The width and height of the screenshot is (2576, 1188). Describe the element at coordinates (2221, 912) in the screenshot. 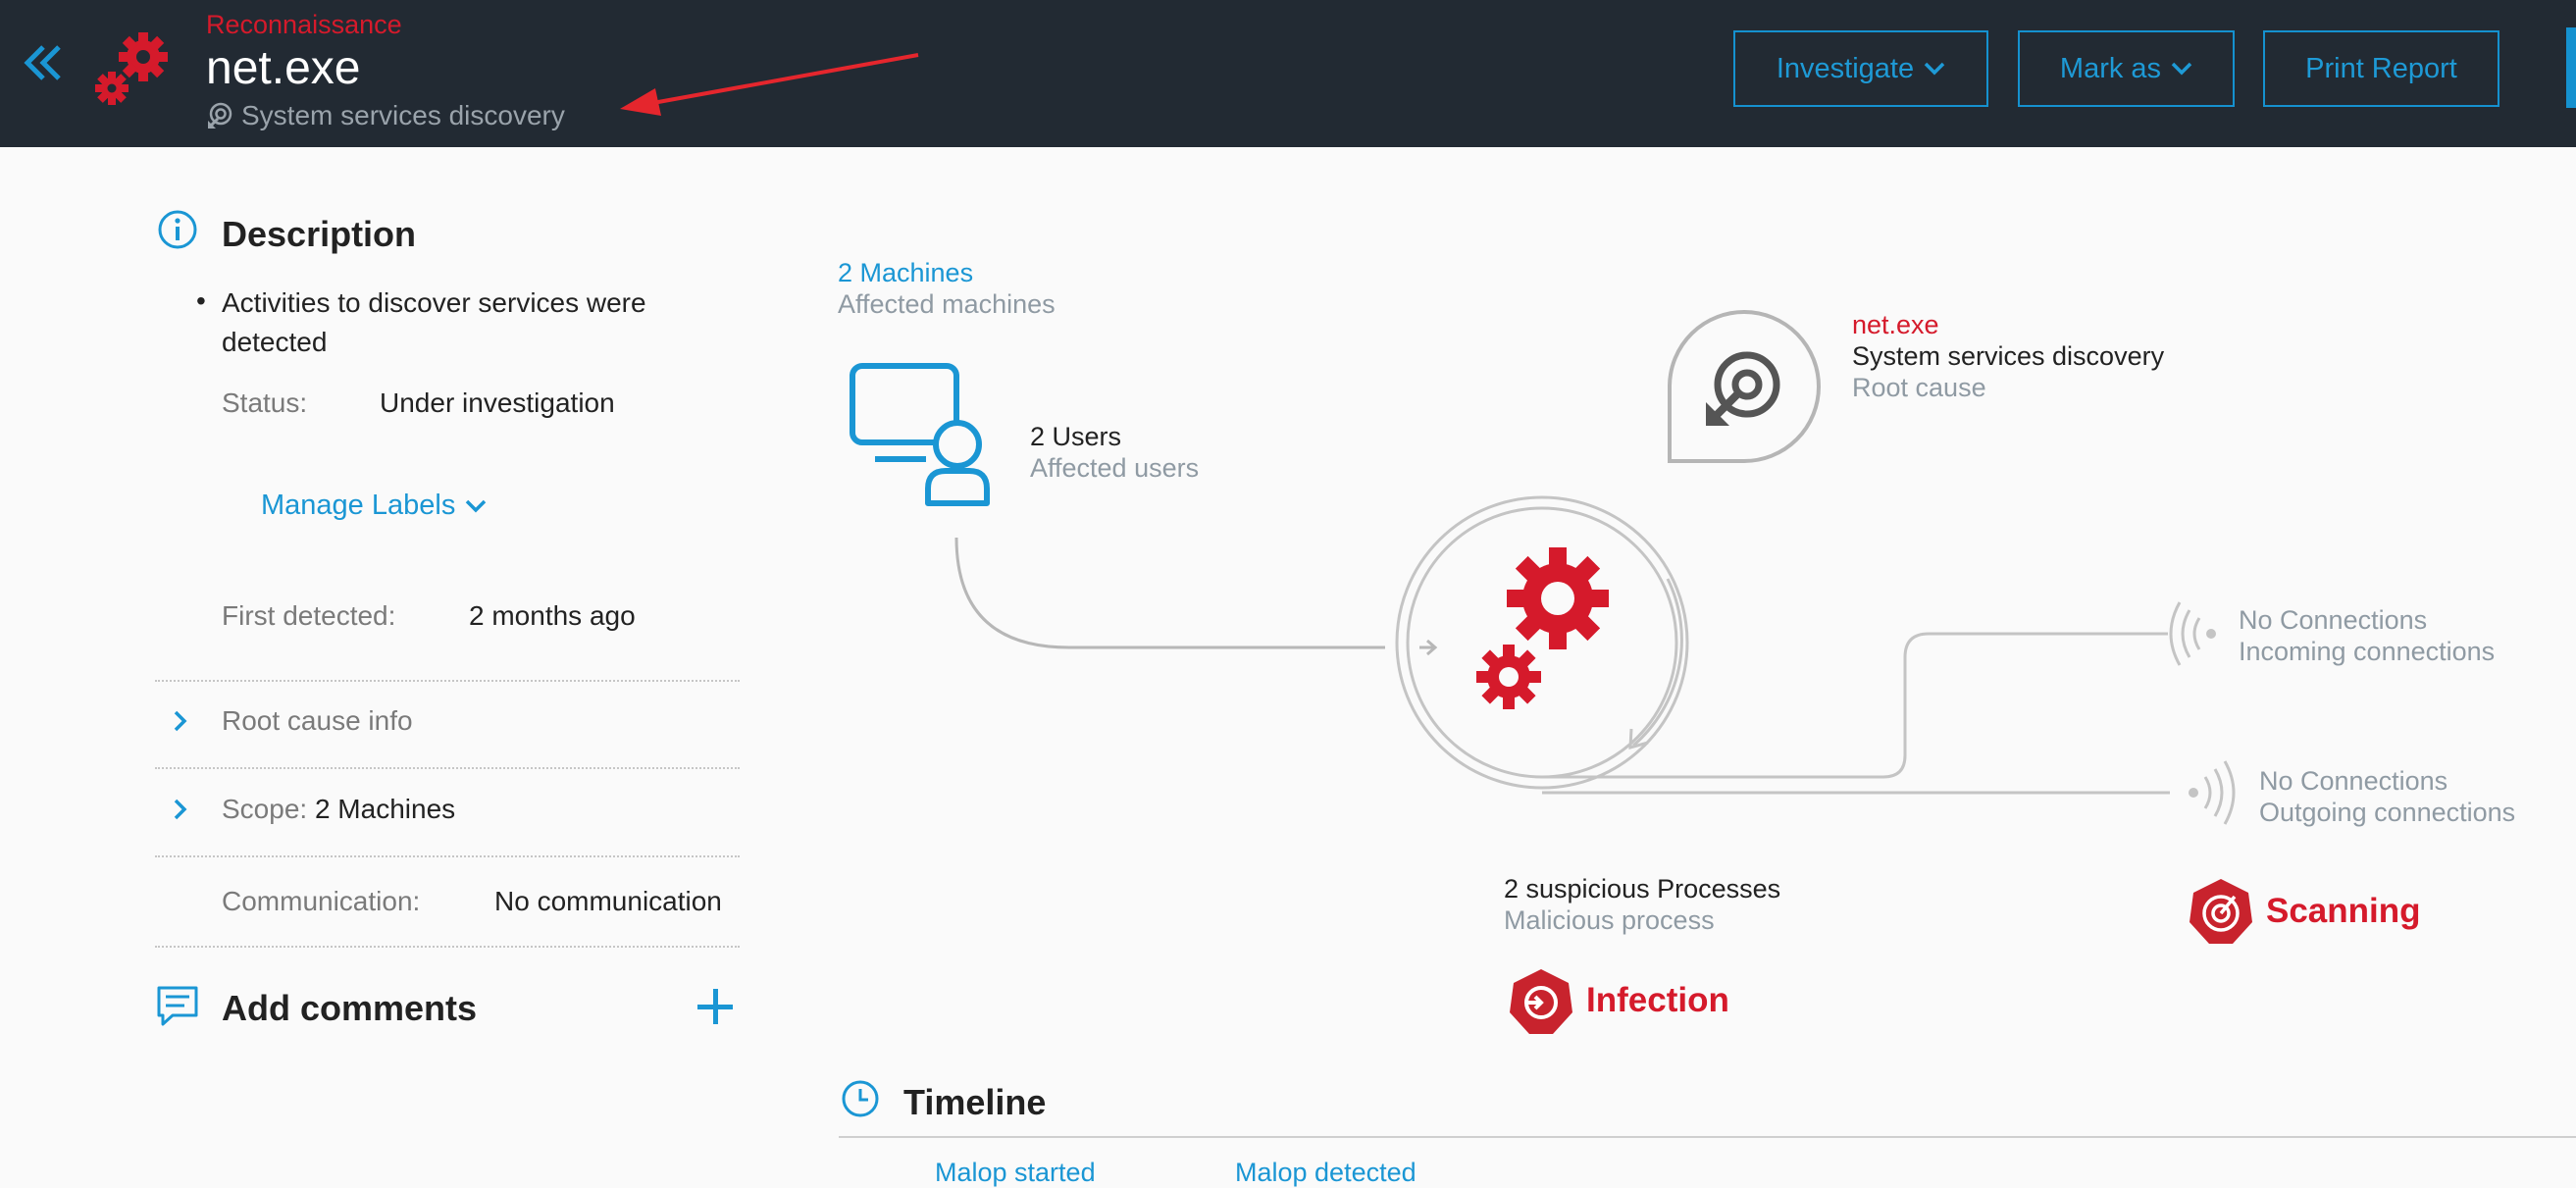

I see `scanning-icon` at that location.